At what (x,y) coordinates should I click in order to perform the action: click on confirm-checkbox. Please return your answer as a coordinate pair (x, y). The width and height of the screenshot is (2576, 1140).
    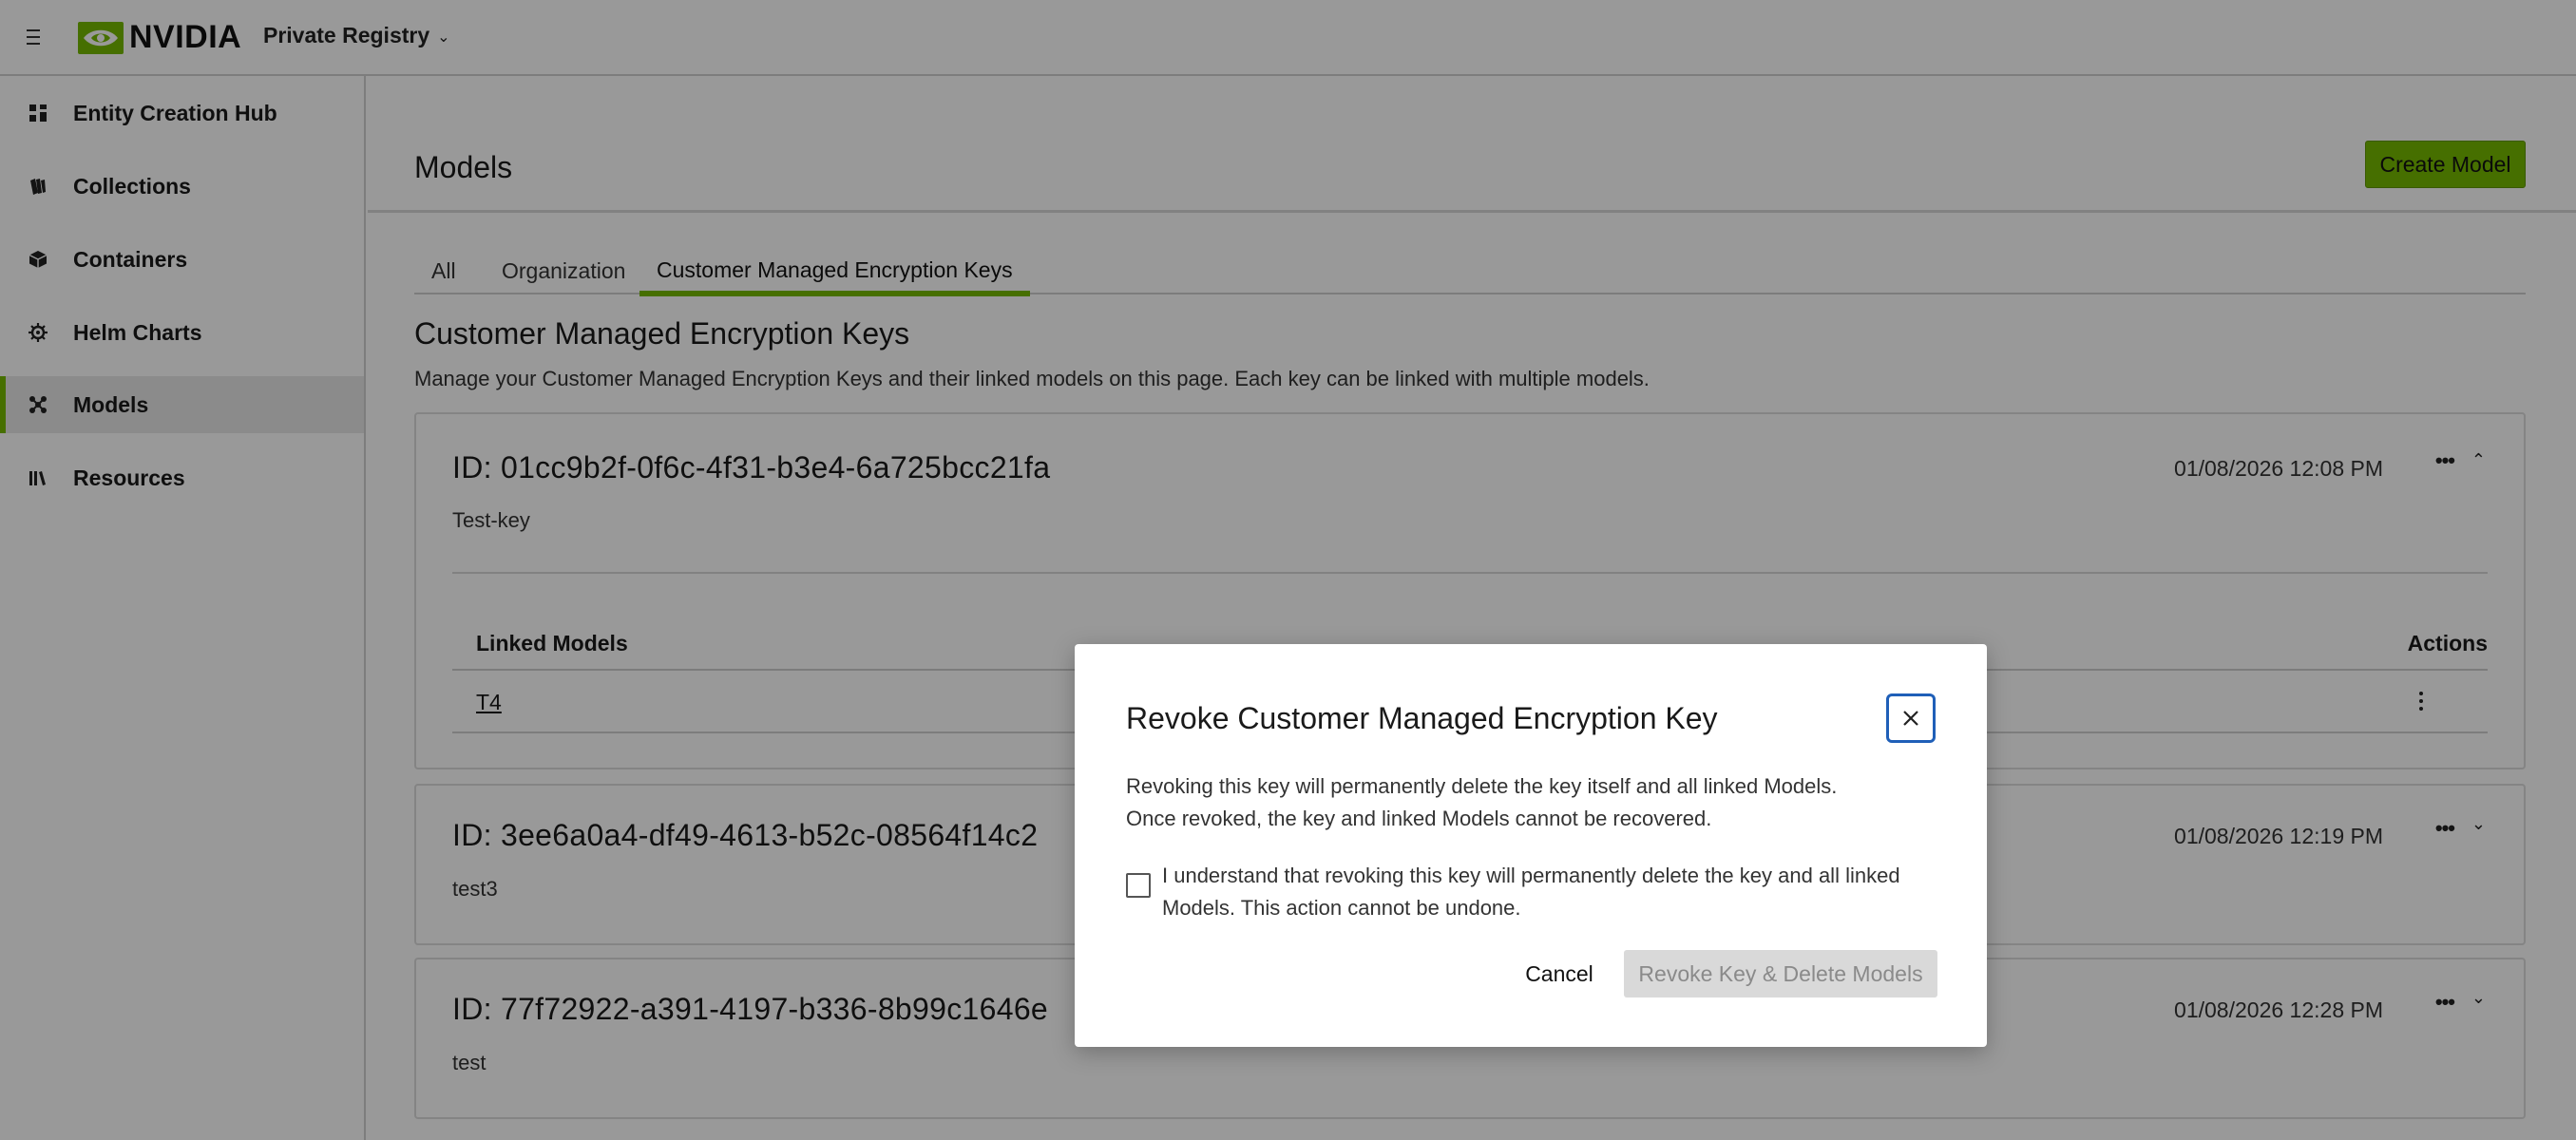
    Looking at the image, I should click on (1138, 885).